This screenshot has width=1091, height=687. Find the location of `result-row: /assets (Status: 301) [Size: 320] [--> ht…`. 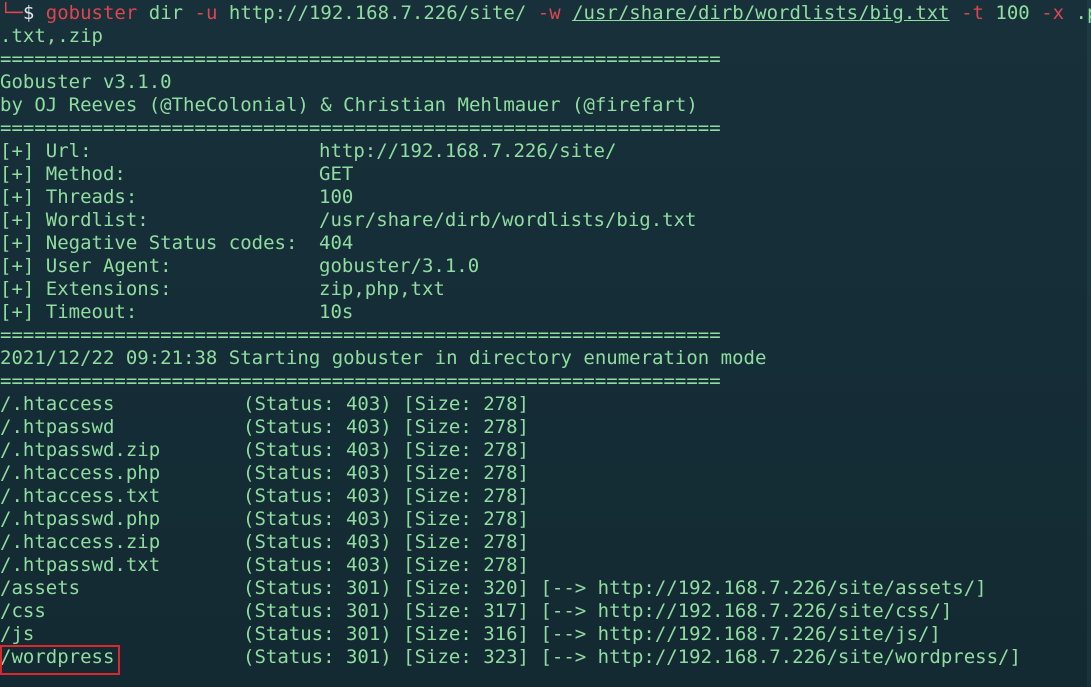

result-row: /assets (Status: 301) [Size: 320] [--> ht… is located at coordinates (545, 588).